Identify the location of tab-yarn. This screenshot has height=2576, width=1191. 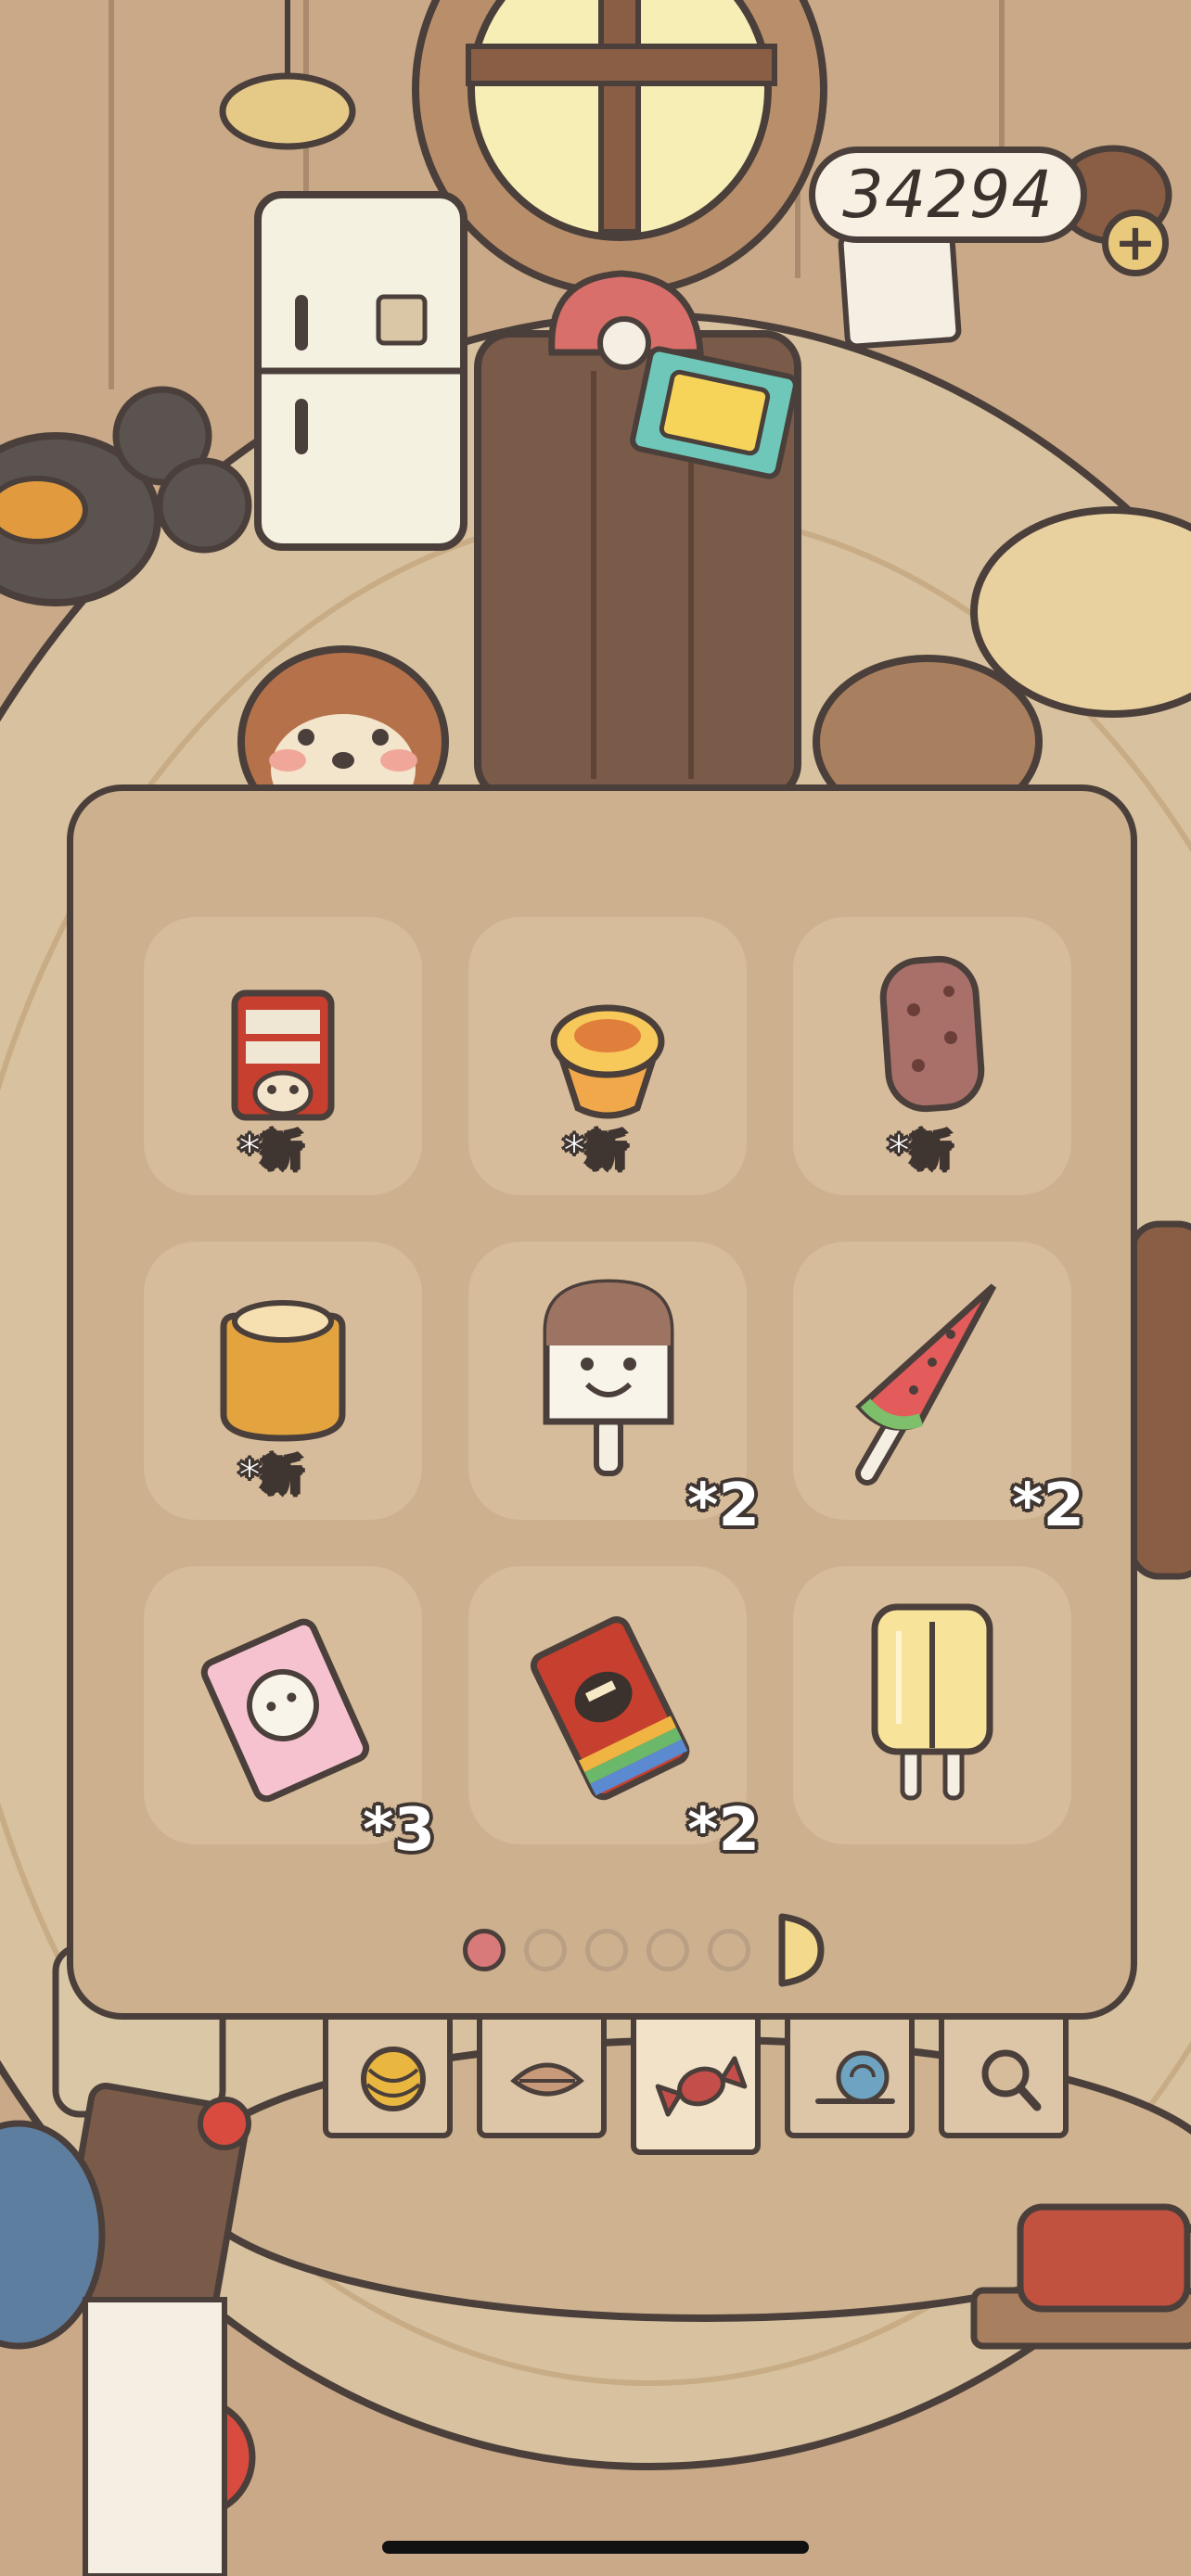
(388, 2079).